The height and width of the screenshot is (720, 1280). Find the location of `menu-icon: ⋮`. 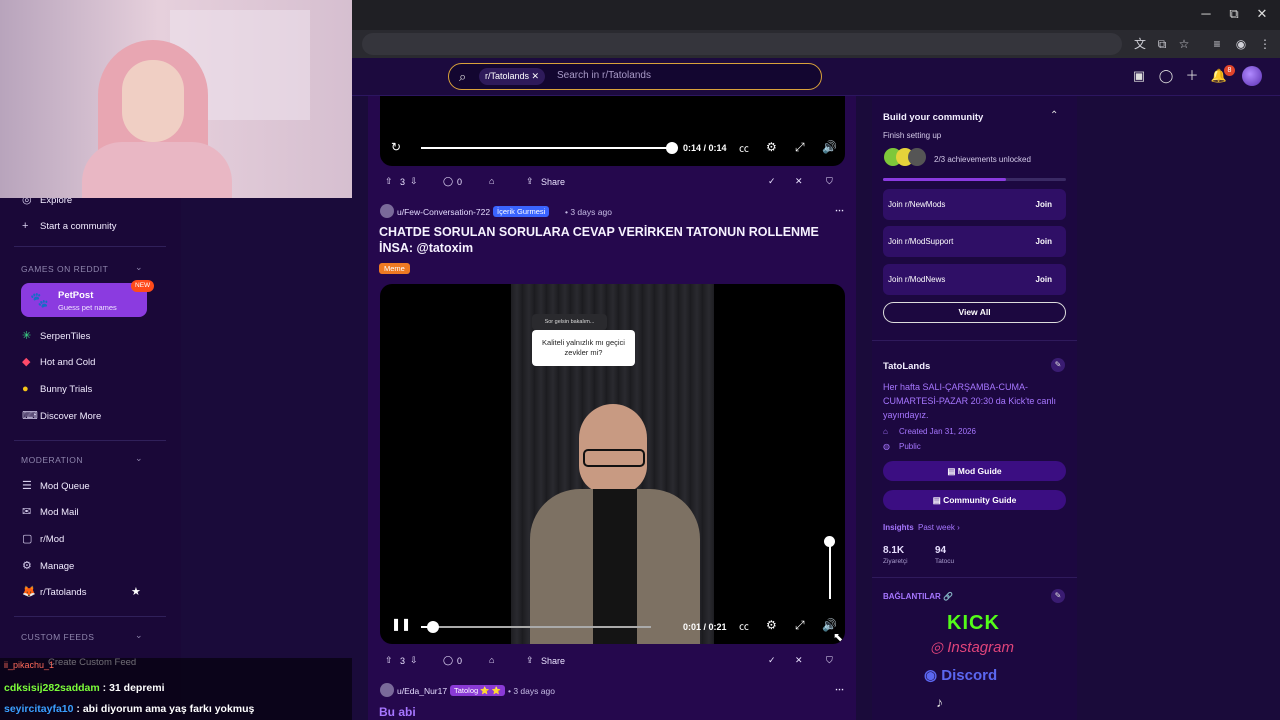

menu-icon: ⋮ is located at coordinates (1265, 44).